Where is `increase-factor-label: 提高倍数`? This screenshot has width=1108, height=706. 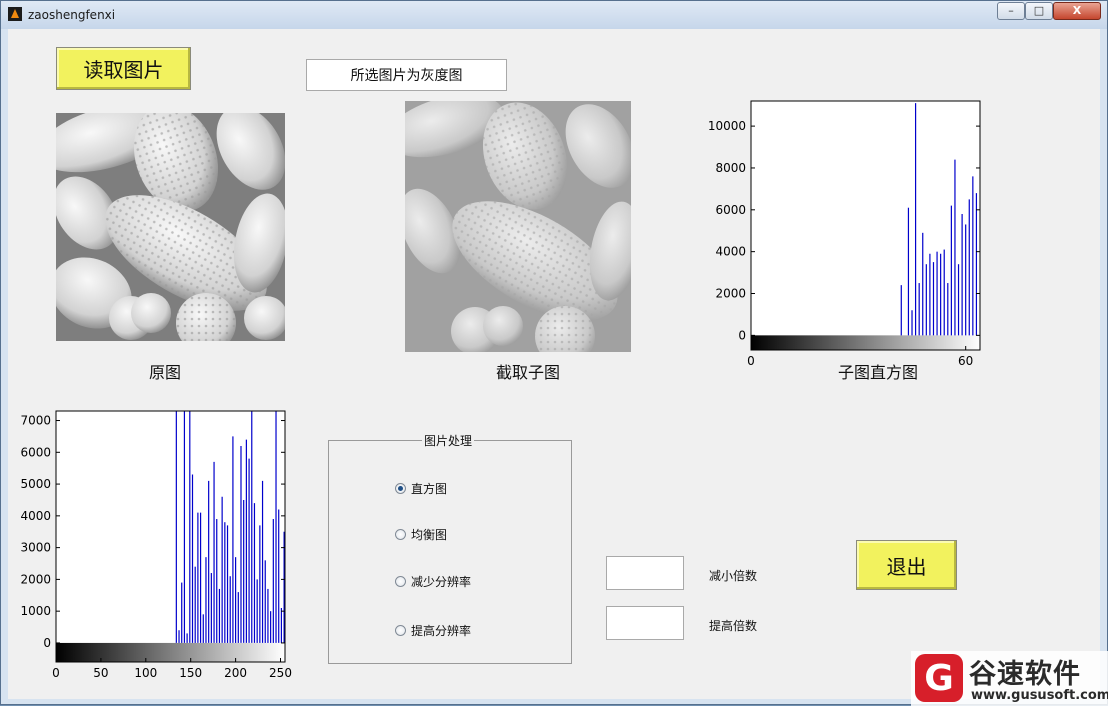 increase-factor-label: 提高倍数 is located at coordinates (733, 626).